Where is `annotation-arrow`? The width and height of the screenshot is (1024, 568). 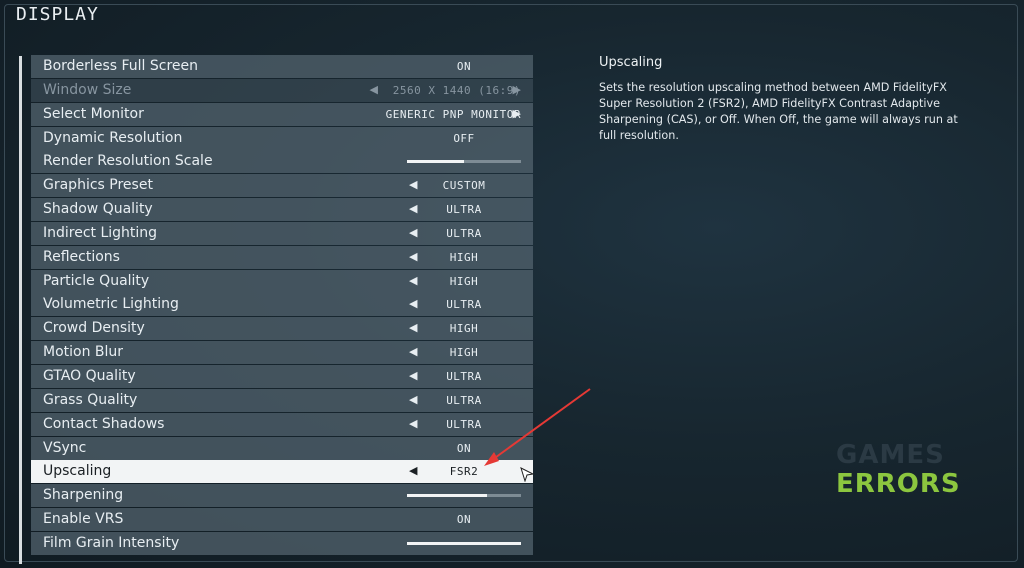 annotation-arrow is located at coordinates (537, 427).